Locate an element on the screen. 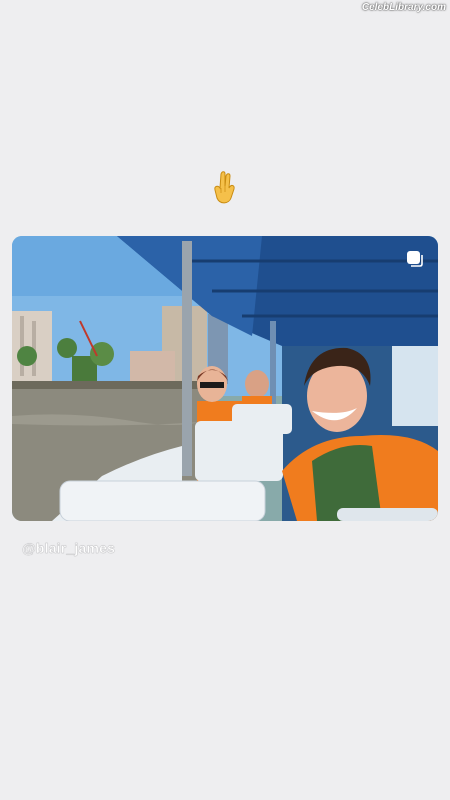 The image size is (450, 800). waving-hand-emoji is located at coordinates (224, 187).